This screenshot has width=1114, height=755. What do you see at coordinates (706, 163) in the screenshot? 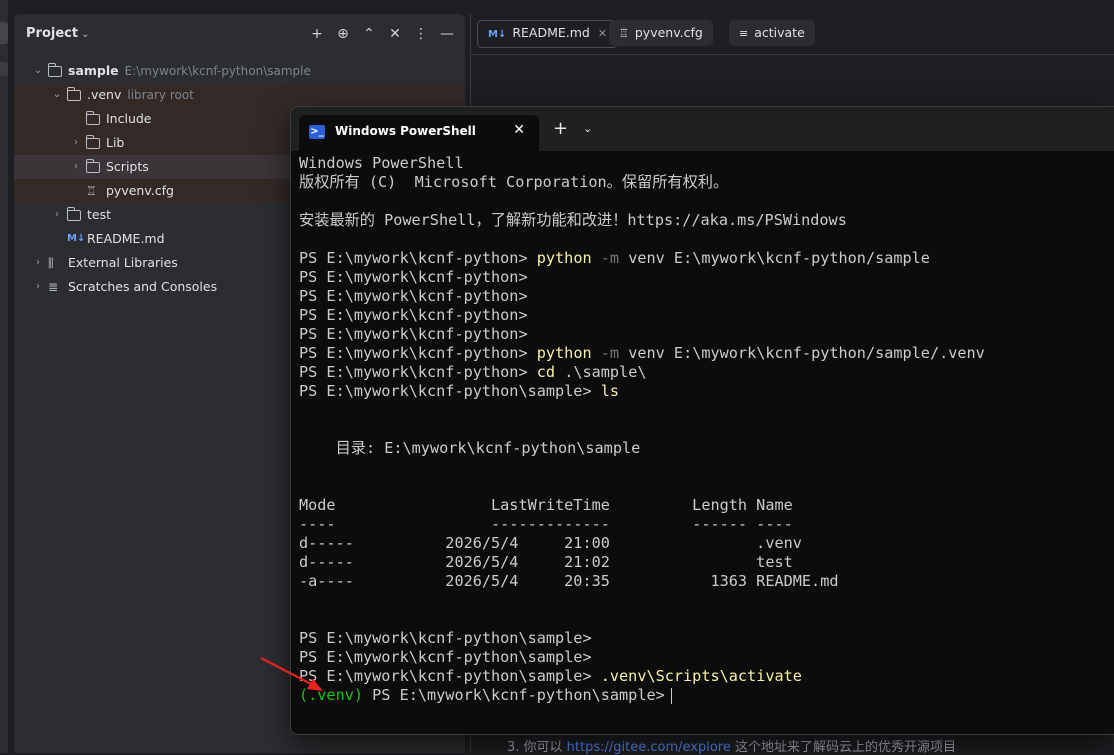
I see `terminal-line: Windows PowerShell` at bounding box center [706, 163].